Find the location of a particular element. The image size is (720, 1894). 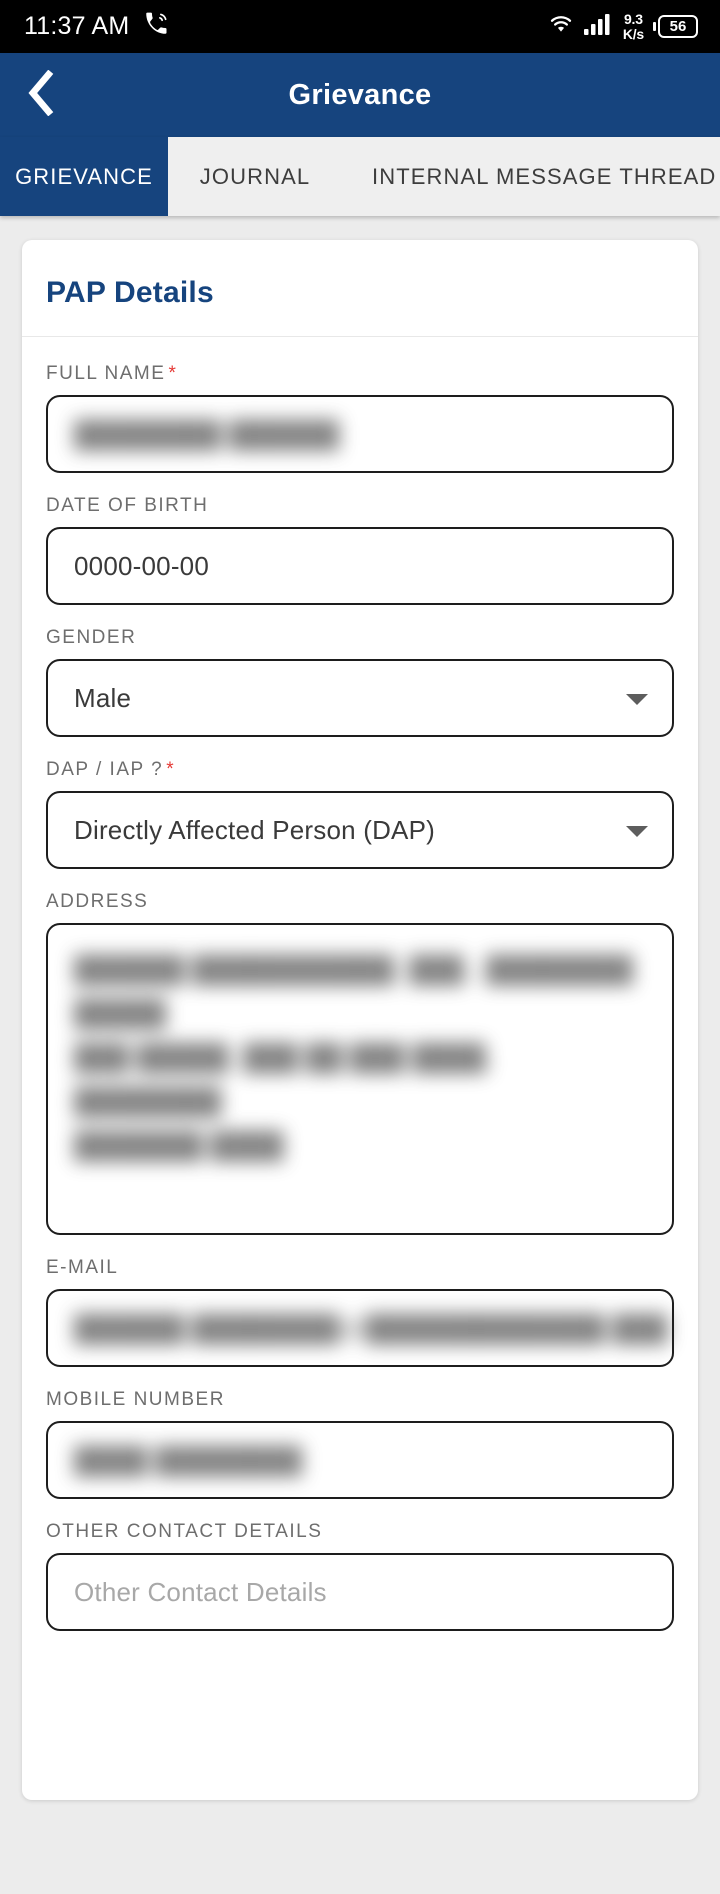

app-bar: Grievance is located at coordinates (360, 95).